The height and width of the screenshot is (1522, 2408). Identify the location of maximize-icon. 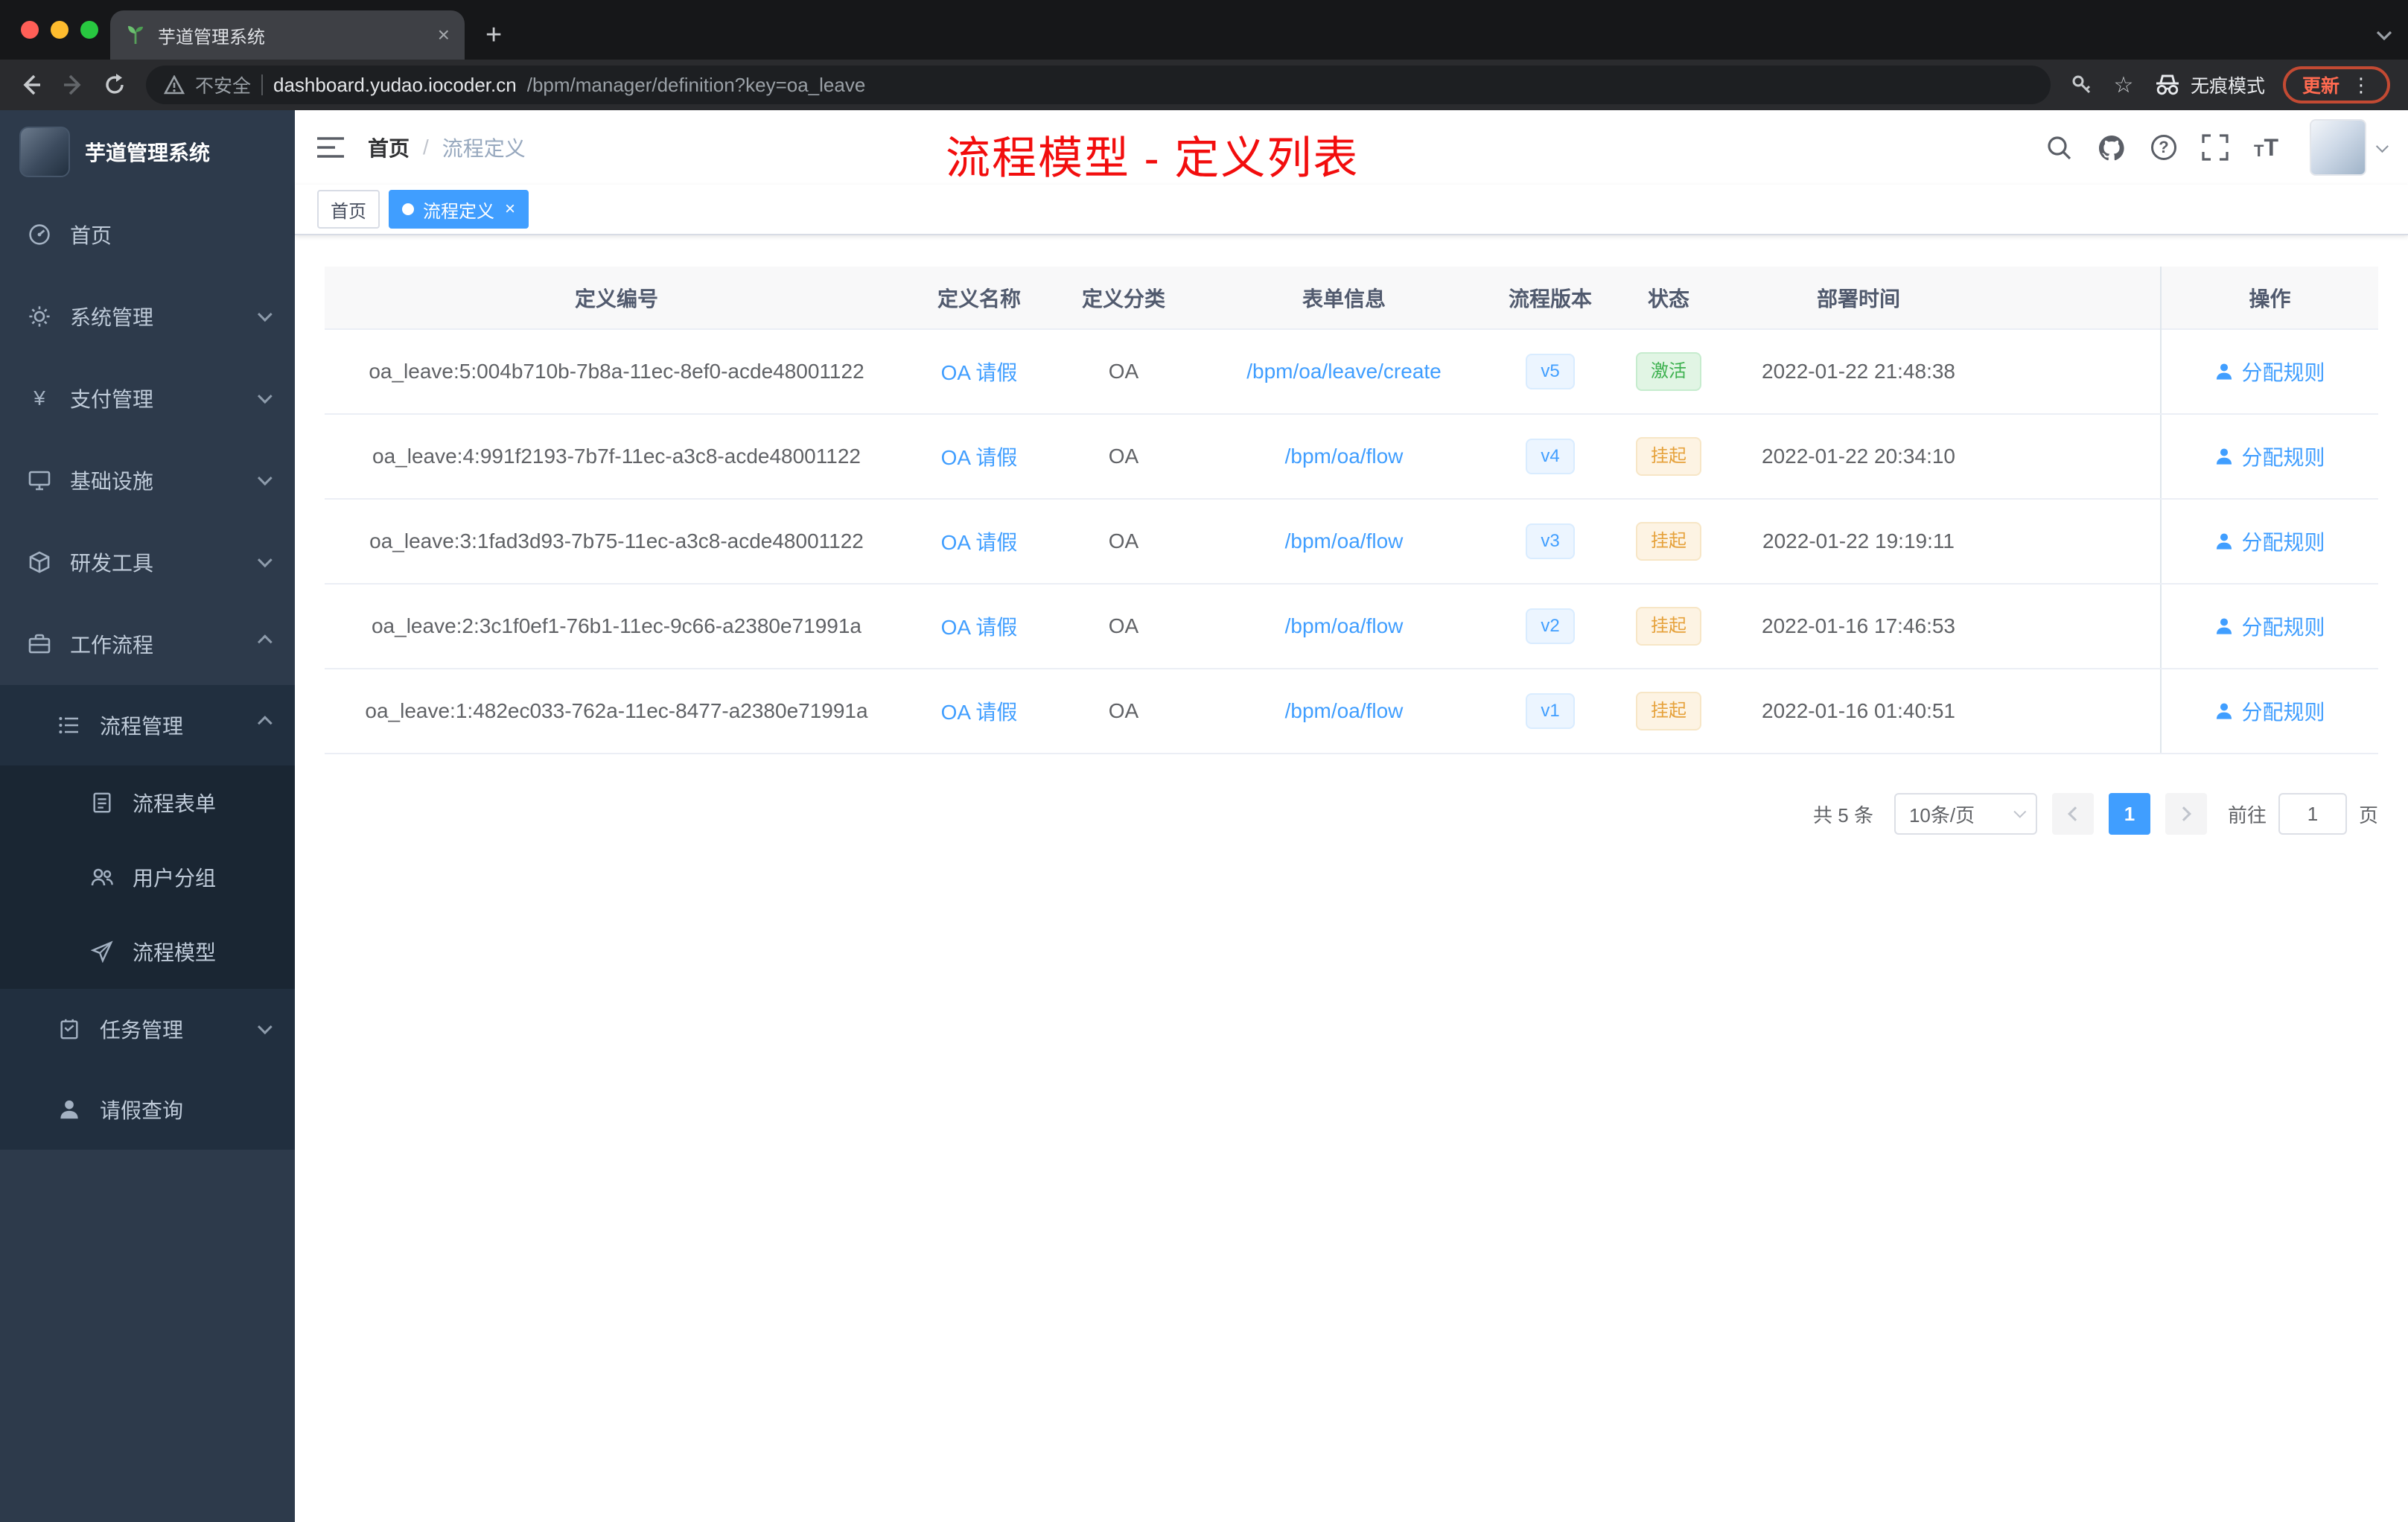
(89, 30).